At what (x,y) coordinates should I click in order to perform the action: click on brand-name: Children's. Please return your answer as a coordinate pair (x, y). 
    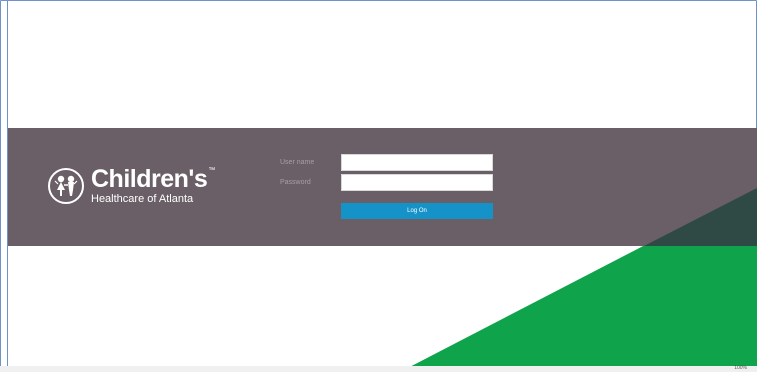
    Looking at the image, I should click on (149, 179).